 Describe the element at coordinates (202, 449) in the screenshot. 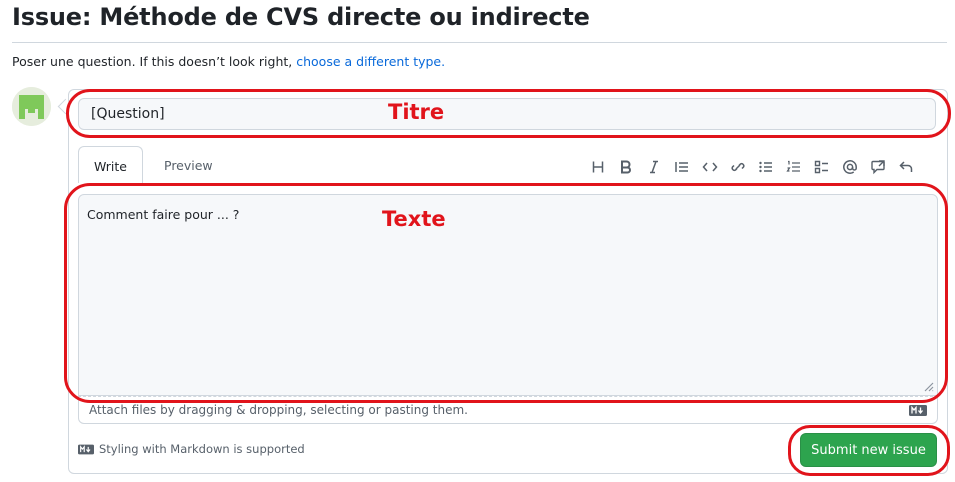

I see `markdown-support-text: Styling with Markdown is supported` at that location.